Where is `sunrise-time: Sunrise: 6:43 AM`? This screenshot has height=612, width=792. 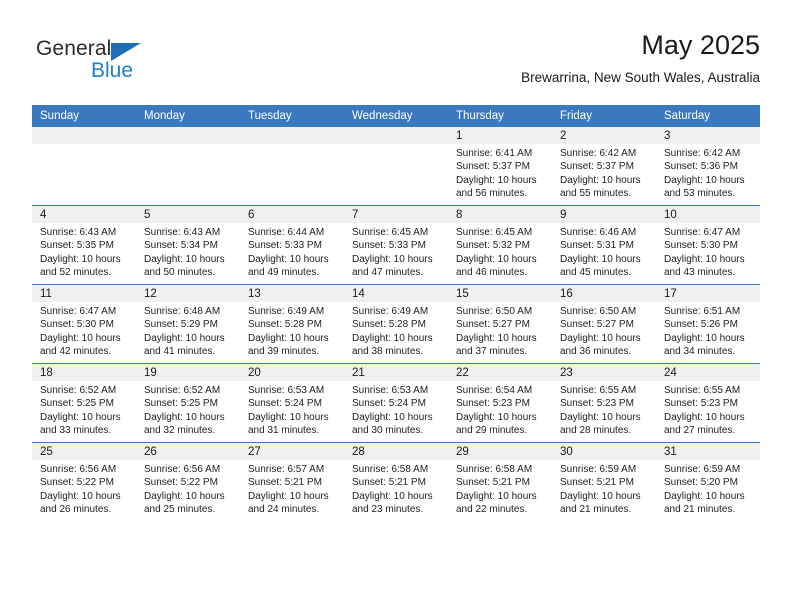 sunrise-time: Sunrise: 6:43 AM is located at coordinates (78, 232).